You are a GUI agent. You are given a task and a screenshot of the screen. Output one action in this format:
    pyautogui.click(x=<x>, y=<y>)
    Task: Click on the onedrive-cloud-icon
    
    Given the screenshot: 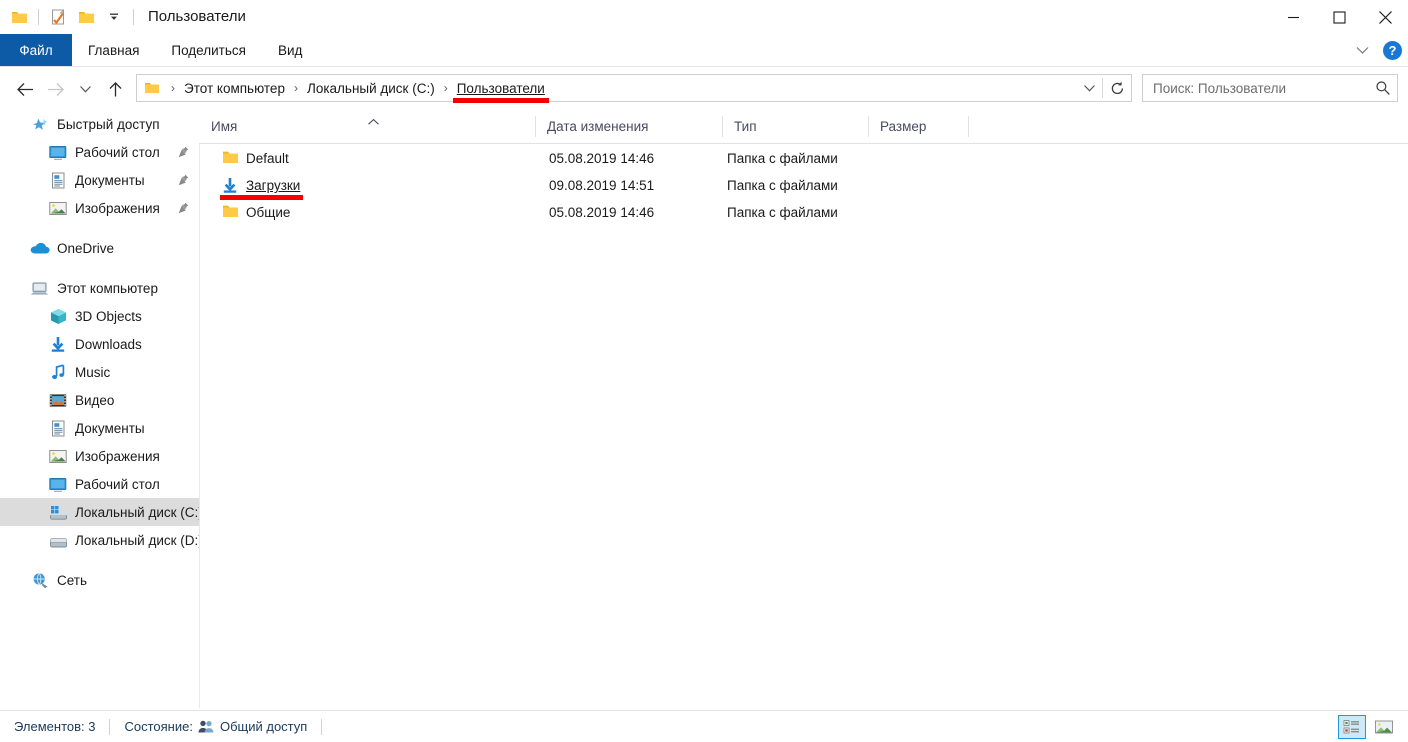 What is the action you would take?
    pyautogui.click(x=40, y=248)
    